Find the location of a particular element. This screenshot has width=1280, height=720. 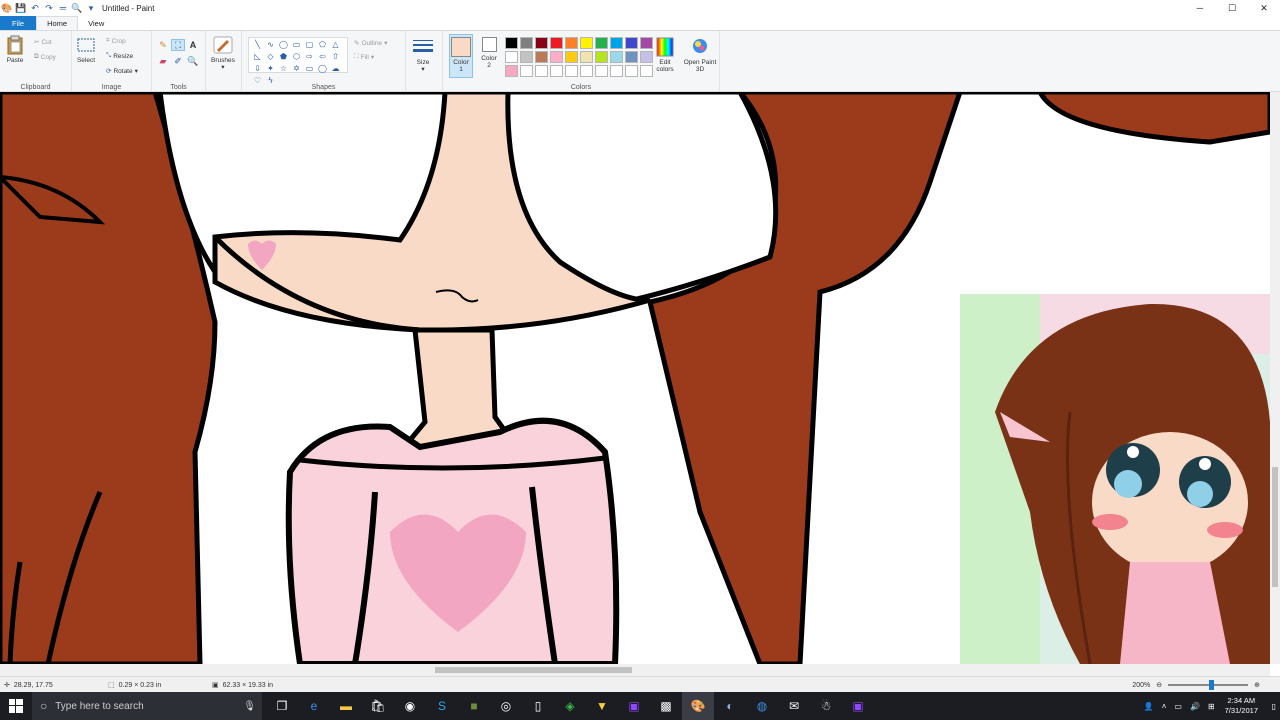

crop-button: ⌗ Crop is located at coordinates (116, 41).